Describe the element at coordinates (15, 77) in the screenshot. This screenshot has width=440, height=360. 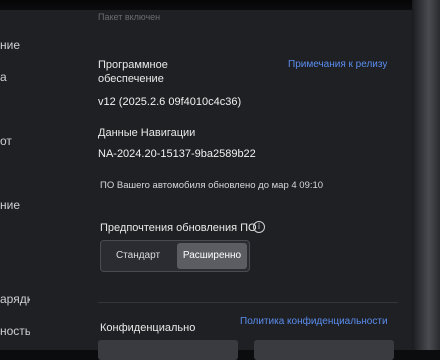
I see `sidebar-item-2: а` at that location.